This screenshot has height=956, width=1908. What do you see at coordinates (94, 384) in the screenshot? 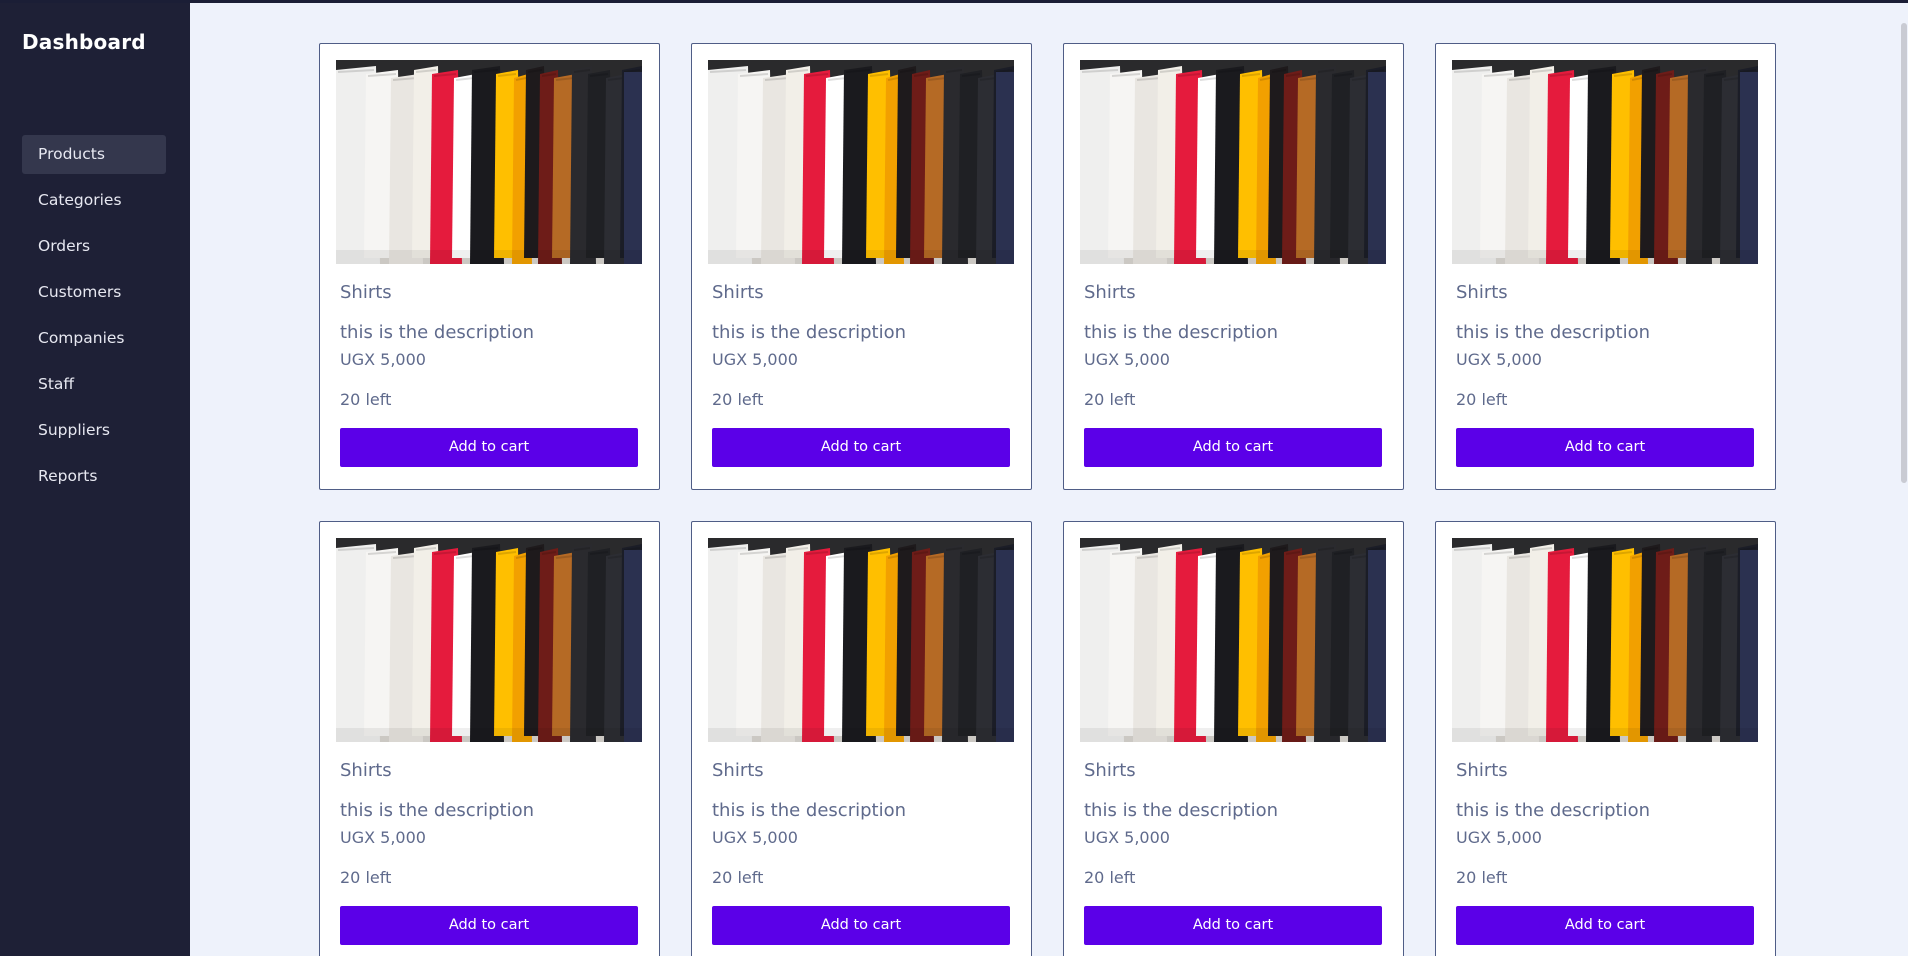
I see `sidebar-item-staff: Staff` at bounding box center [94, 384].